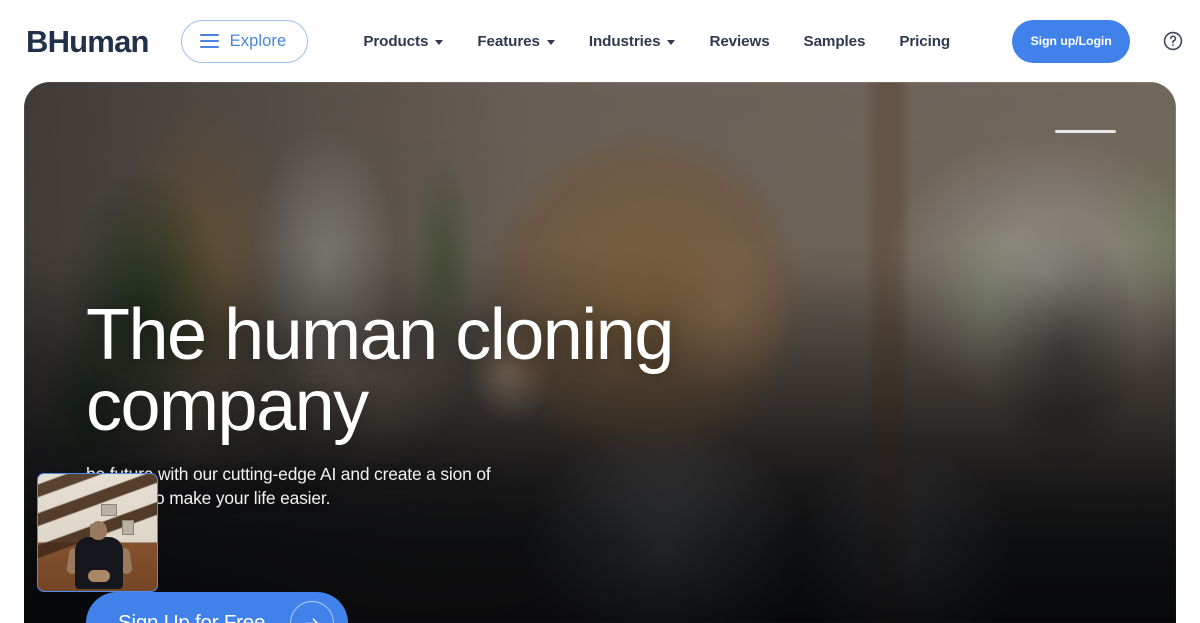 Image resolution: width=1200 pixels, height=623 pixels. Describe the element at coordinates (87, 41) in the screenshot. I see `brand-logo: BHuman` at that location.